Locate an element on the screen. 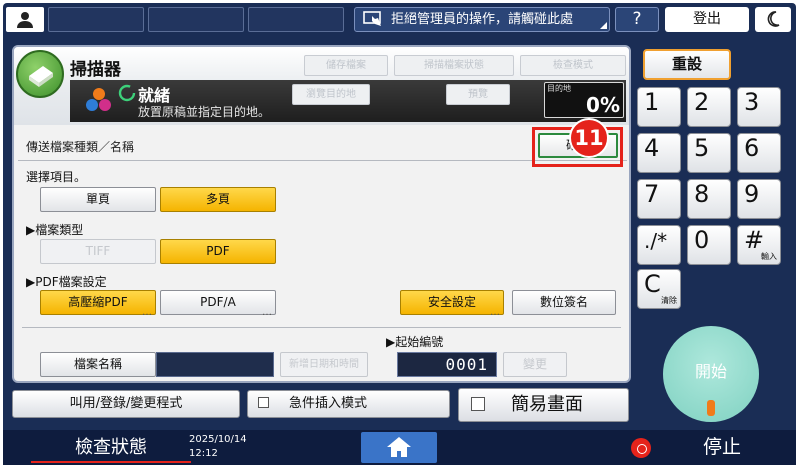 The image size is (800, 469). start-number-label: ▶起始編號 is located at coordinates (415, 342).